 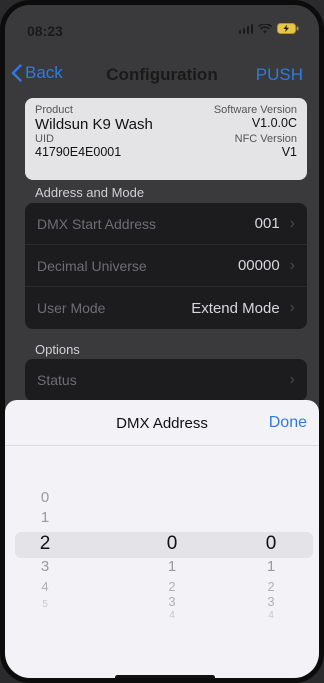 I want to click on status-label: Status, so click(x=57, y=380).